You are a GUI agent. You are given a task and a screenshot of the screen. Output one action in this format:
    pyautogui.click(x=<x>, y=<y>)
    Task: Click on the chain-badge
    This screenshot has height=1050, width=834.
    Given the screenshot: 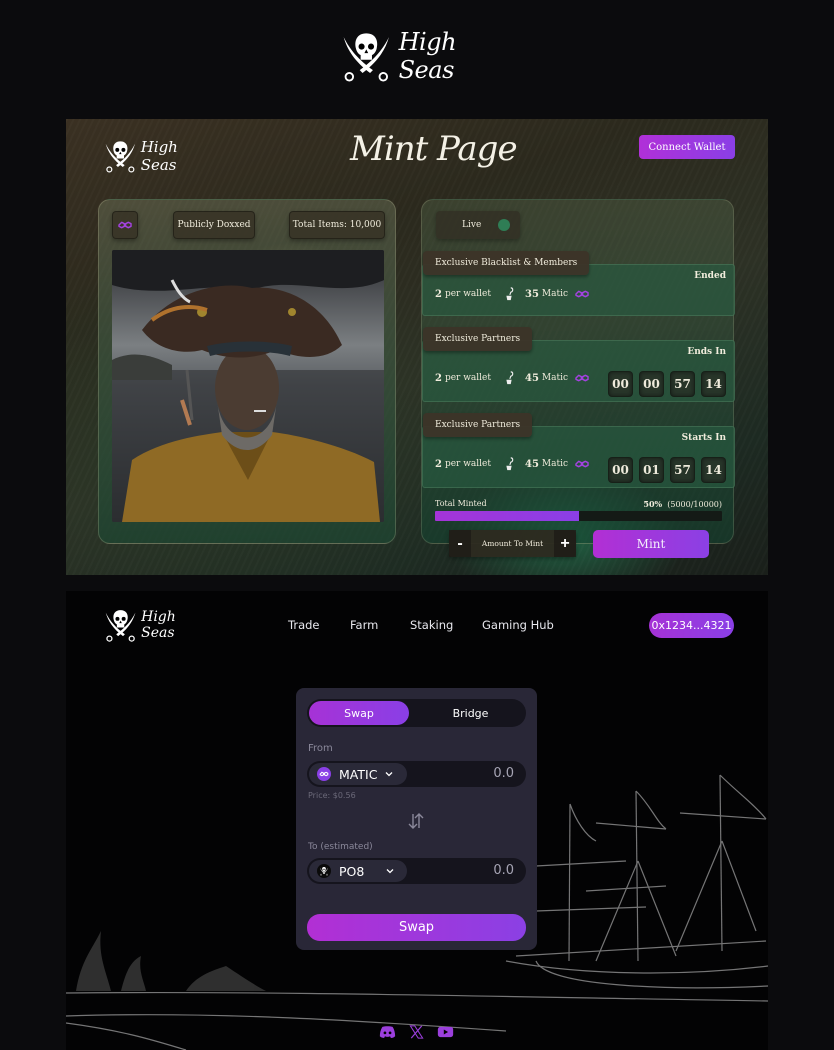 What is the action you would take?
    pyautogui.click(x=125, y=225)
    